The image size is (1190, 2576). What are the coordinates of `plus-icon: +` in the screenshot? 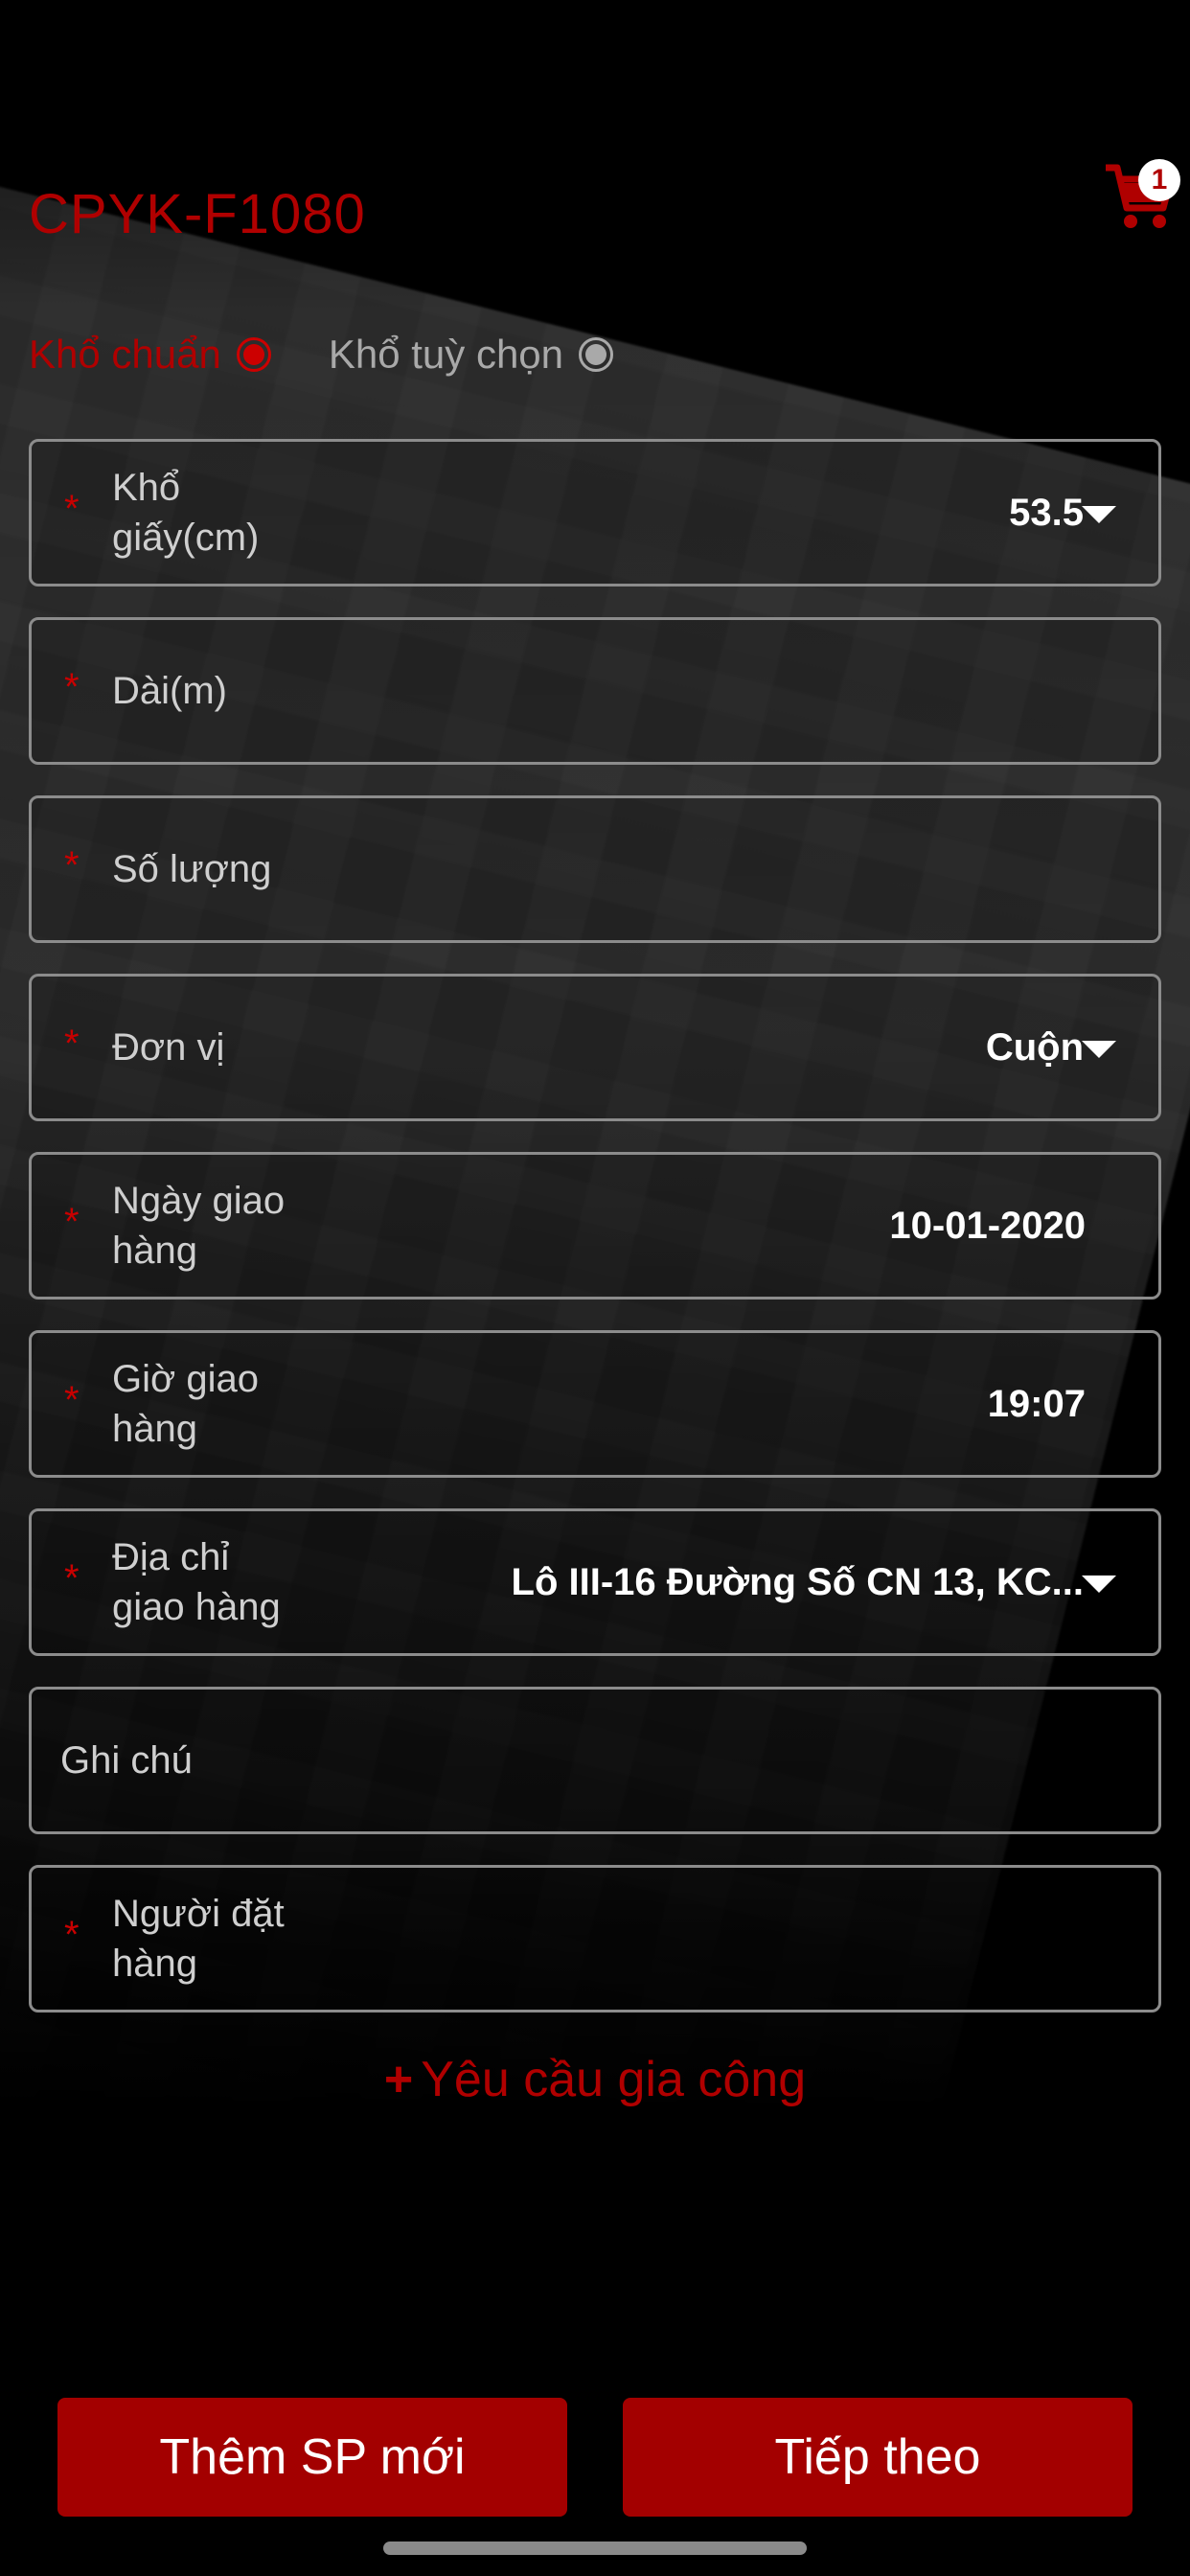 It's located at (398, 2079).